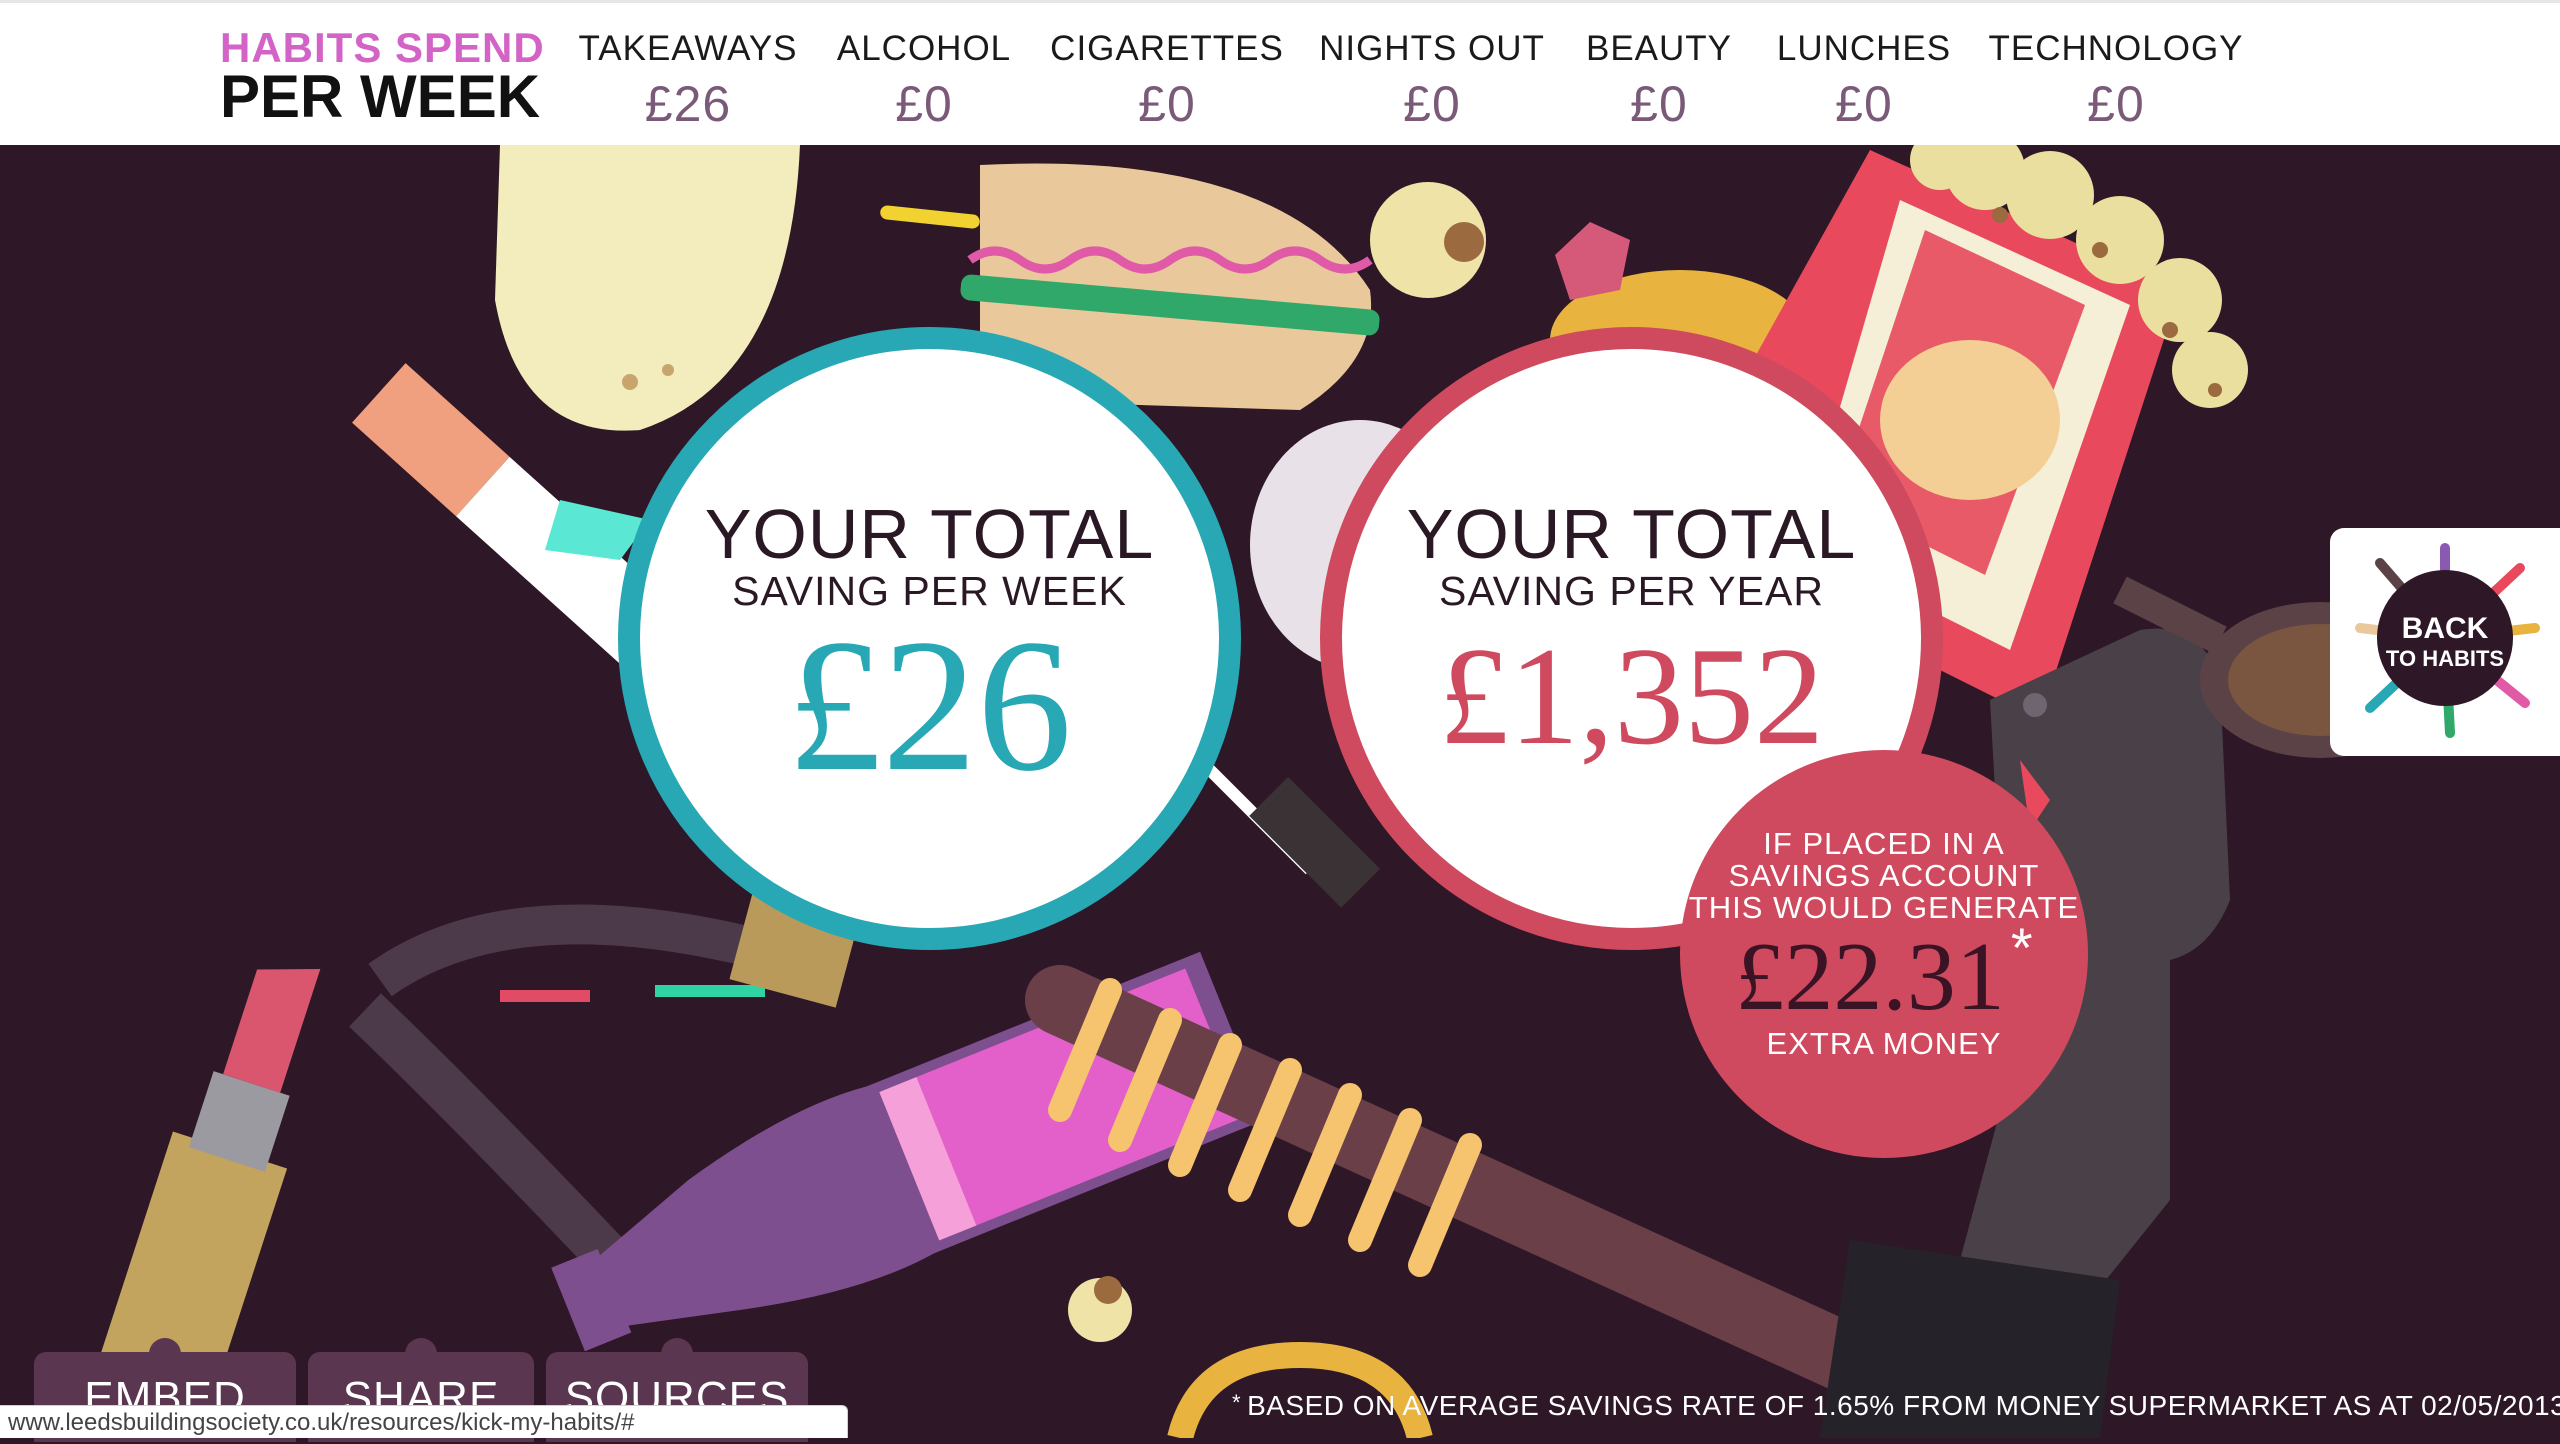 The height and width of the screenshot is (1444, 2560). Describe the element at coordinates (929, 706) in the screenshot. I see `weekly-saving-amount: £26` at that location.